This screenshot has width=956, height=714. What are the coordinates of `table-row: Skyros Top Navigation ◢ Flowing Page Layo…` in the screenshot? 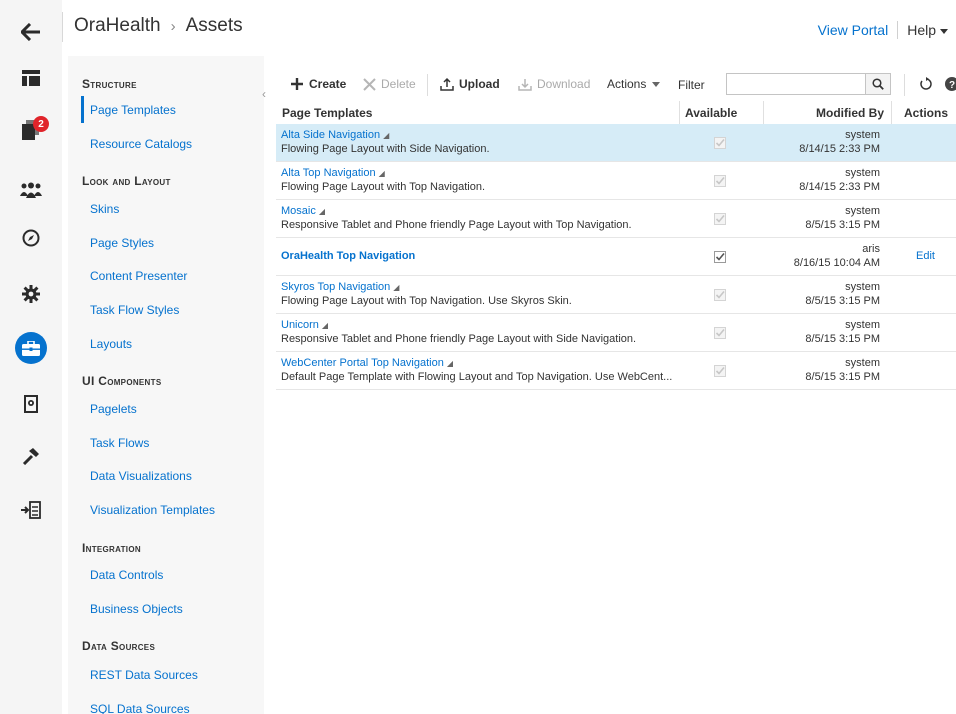 It's located at (616, 295).